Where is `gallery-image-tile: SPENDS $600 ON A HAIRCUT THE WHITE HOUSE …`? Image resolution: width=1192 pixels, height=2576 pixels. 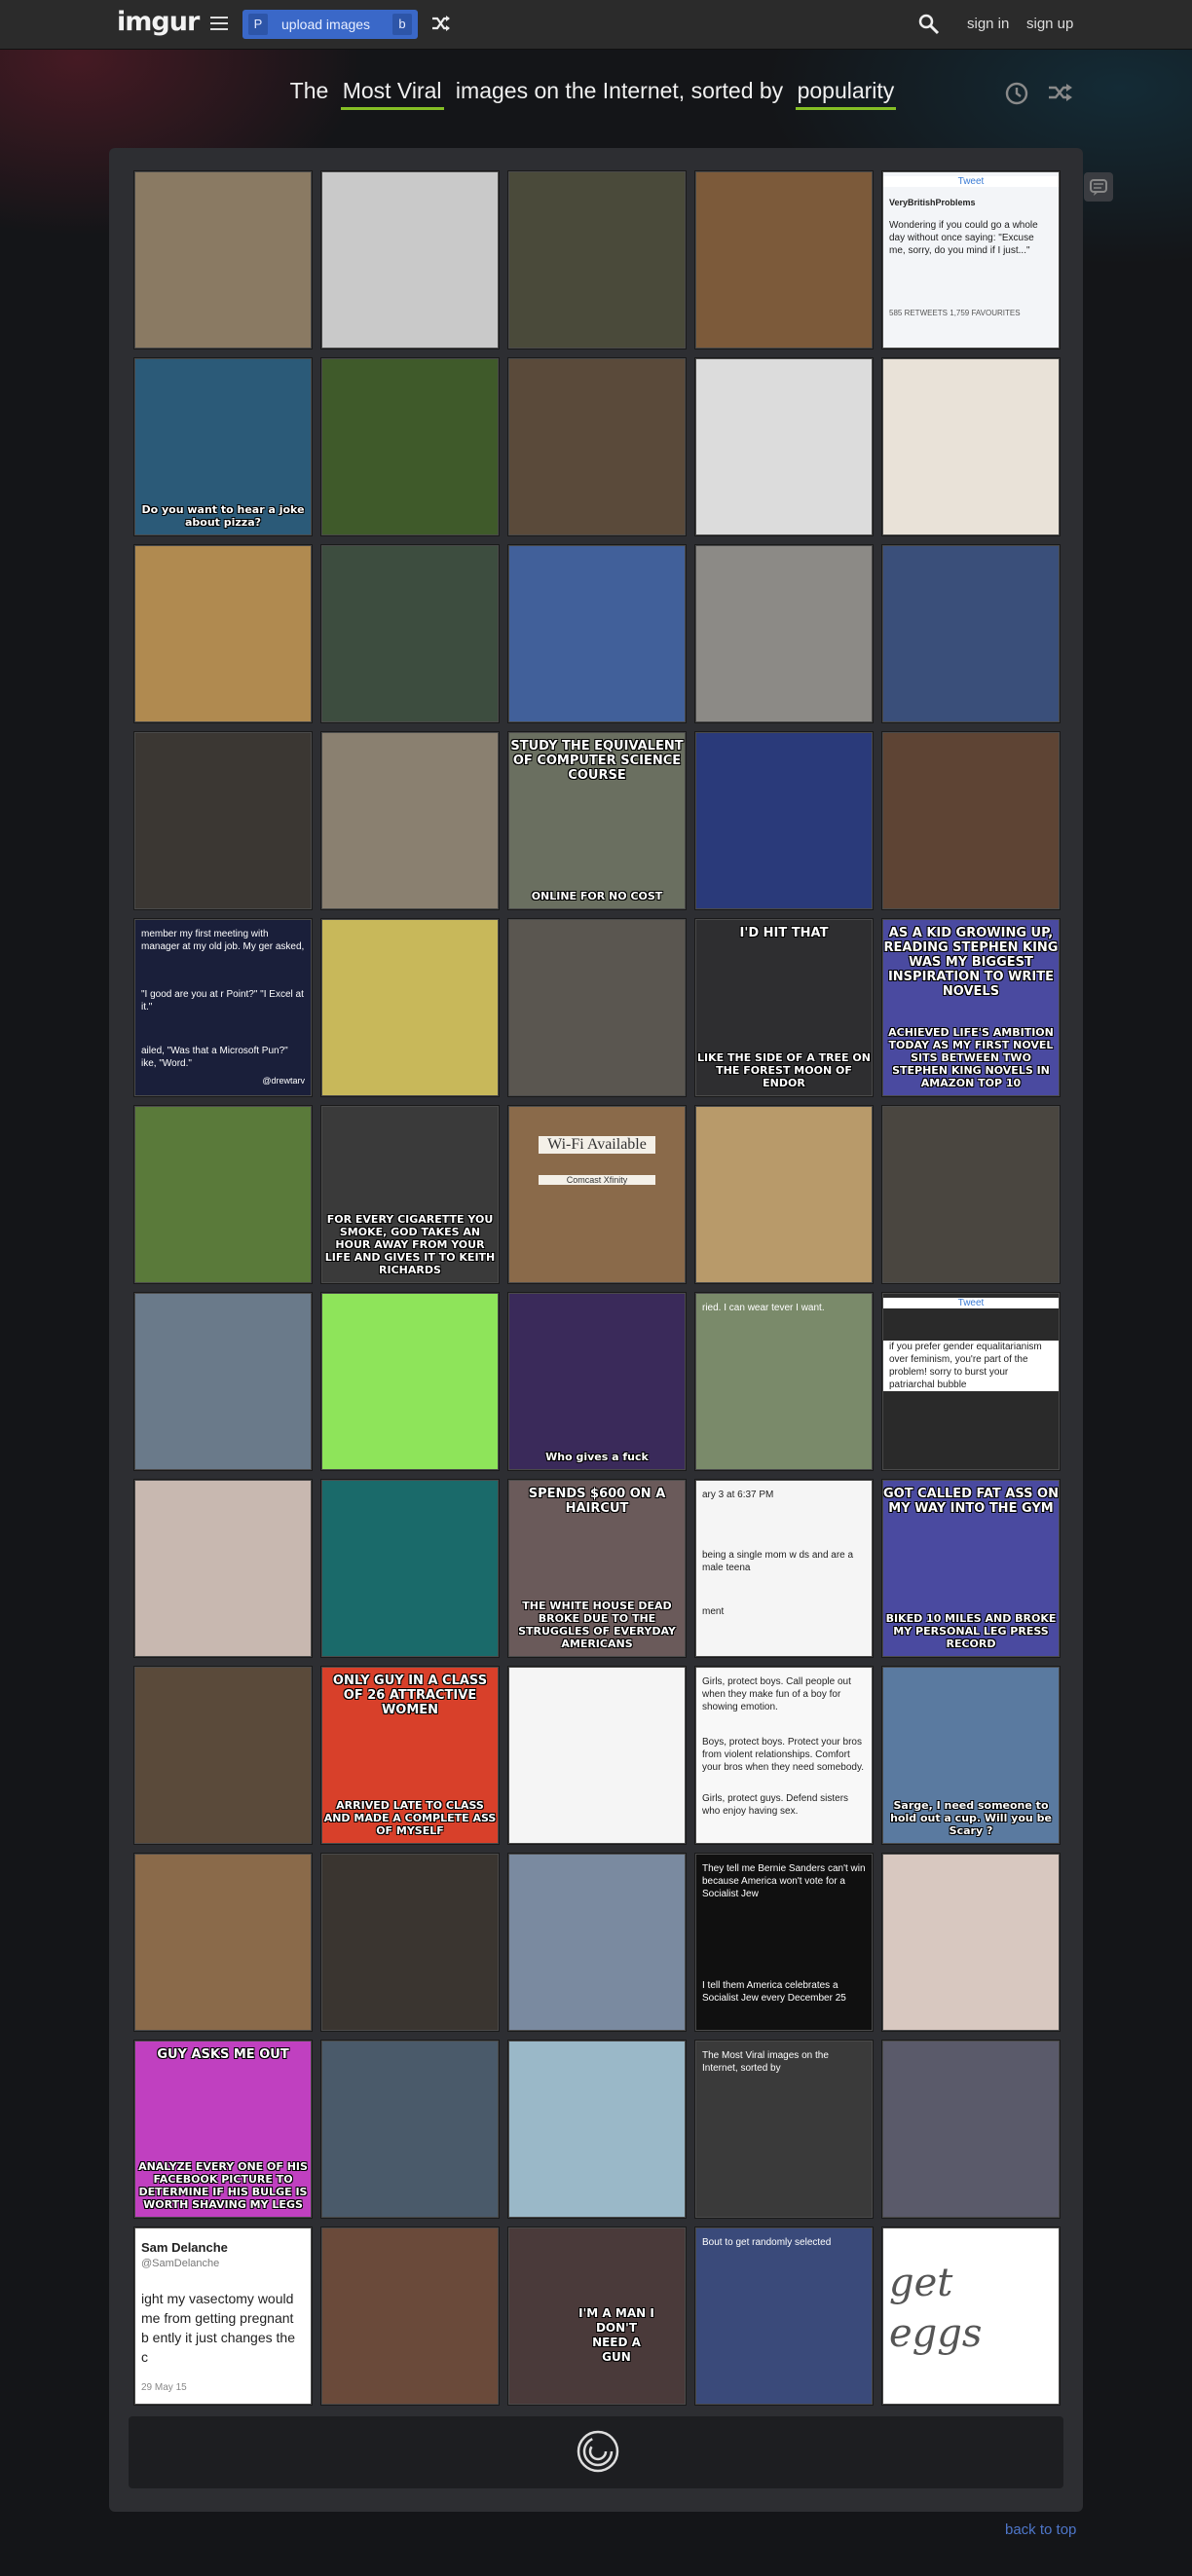 gallery-image-tile: SPENDS $600 ON A HAIRCUT THE WHITE HOUSE … is located at coordinates (597, 1568).